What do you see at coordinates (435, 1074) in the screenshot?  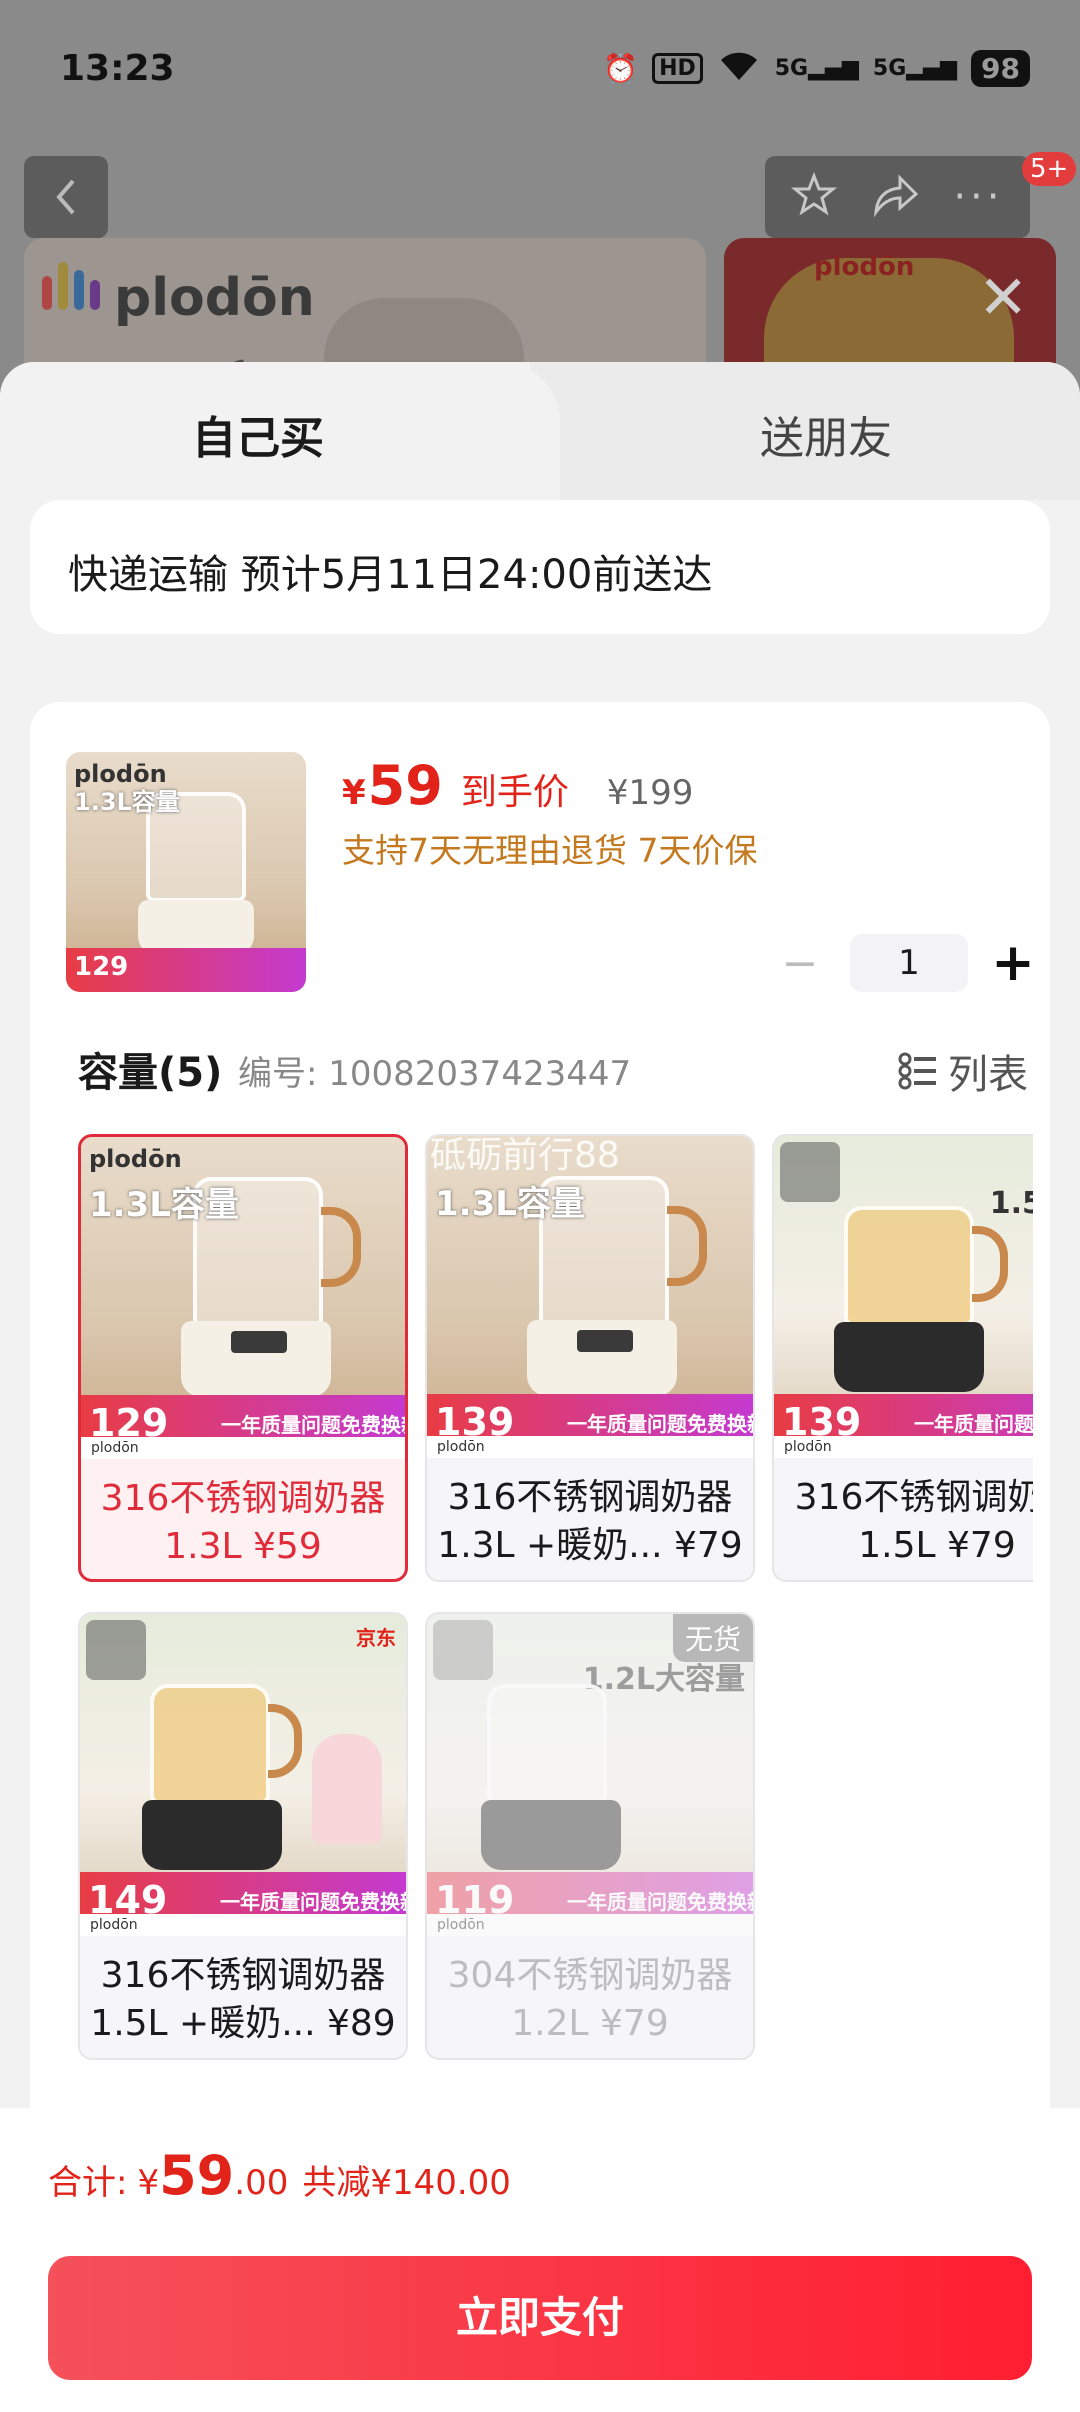 I see `spec-code: 编号: 10082037423447` at bounding box center [435, 1074].